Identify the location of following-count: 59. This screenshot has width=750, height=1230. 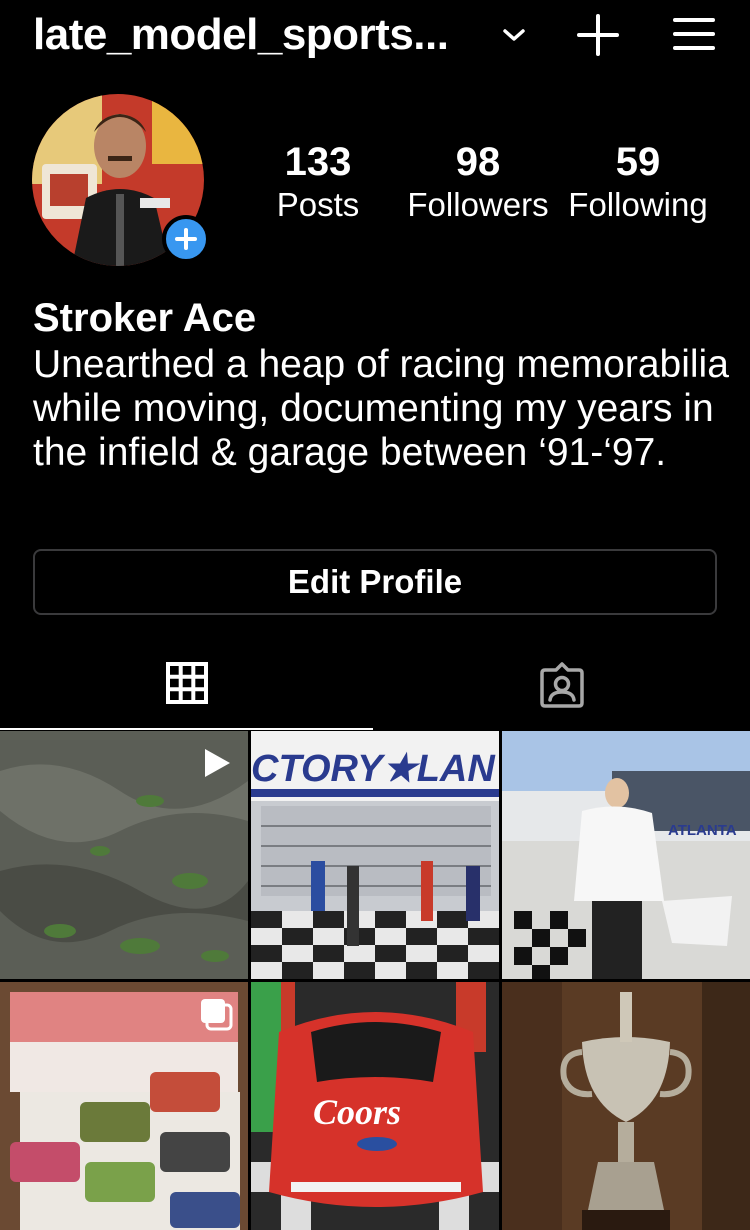
(638, 162).